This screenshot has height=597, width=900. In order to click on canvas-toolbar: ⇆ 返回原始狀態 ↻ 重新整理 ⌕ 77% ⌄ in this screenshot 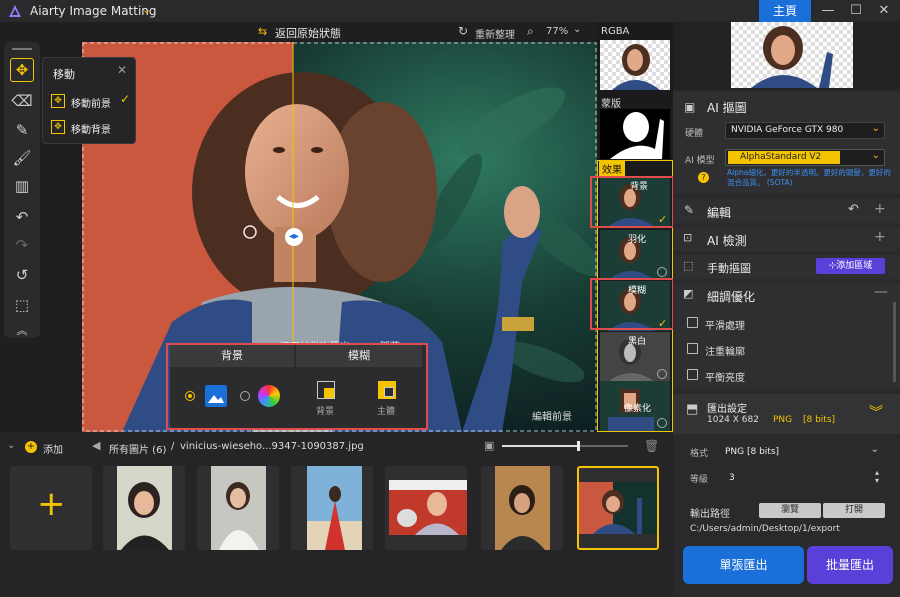, I will do `click(298, 32)`.